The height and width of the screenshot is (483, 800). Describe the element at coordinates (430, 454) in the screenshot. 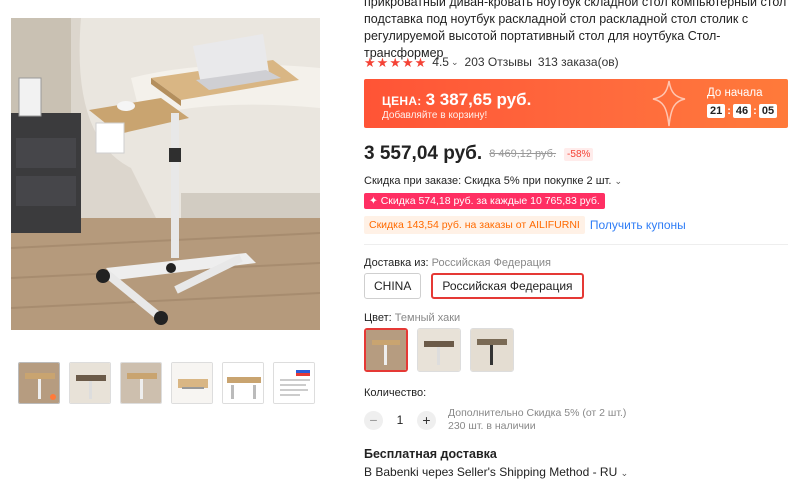

I see `delivery-title: Бесплатная доставка` at that location.